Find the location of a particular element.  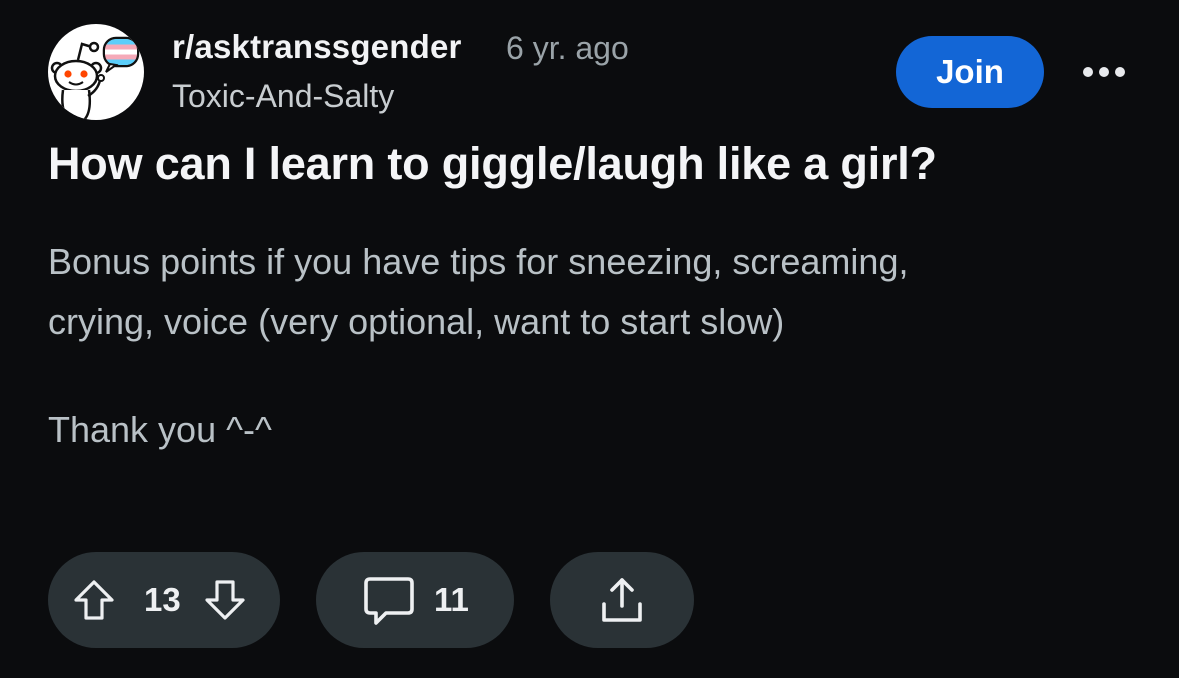

share-button is located at coordinates (622, 600).